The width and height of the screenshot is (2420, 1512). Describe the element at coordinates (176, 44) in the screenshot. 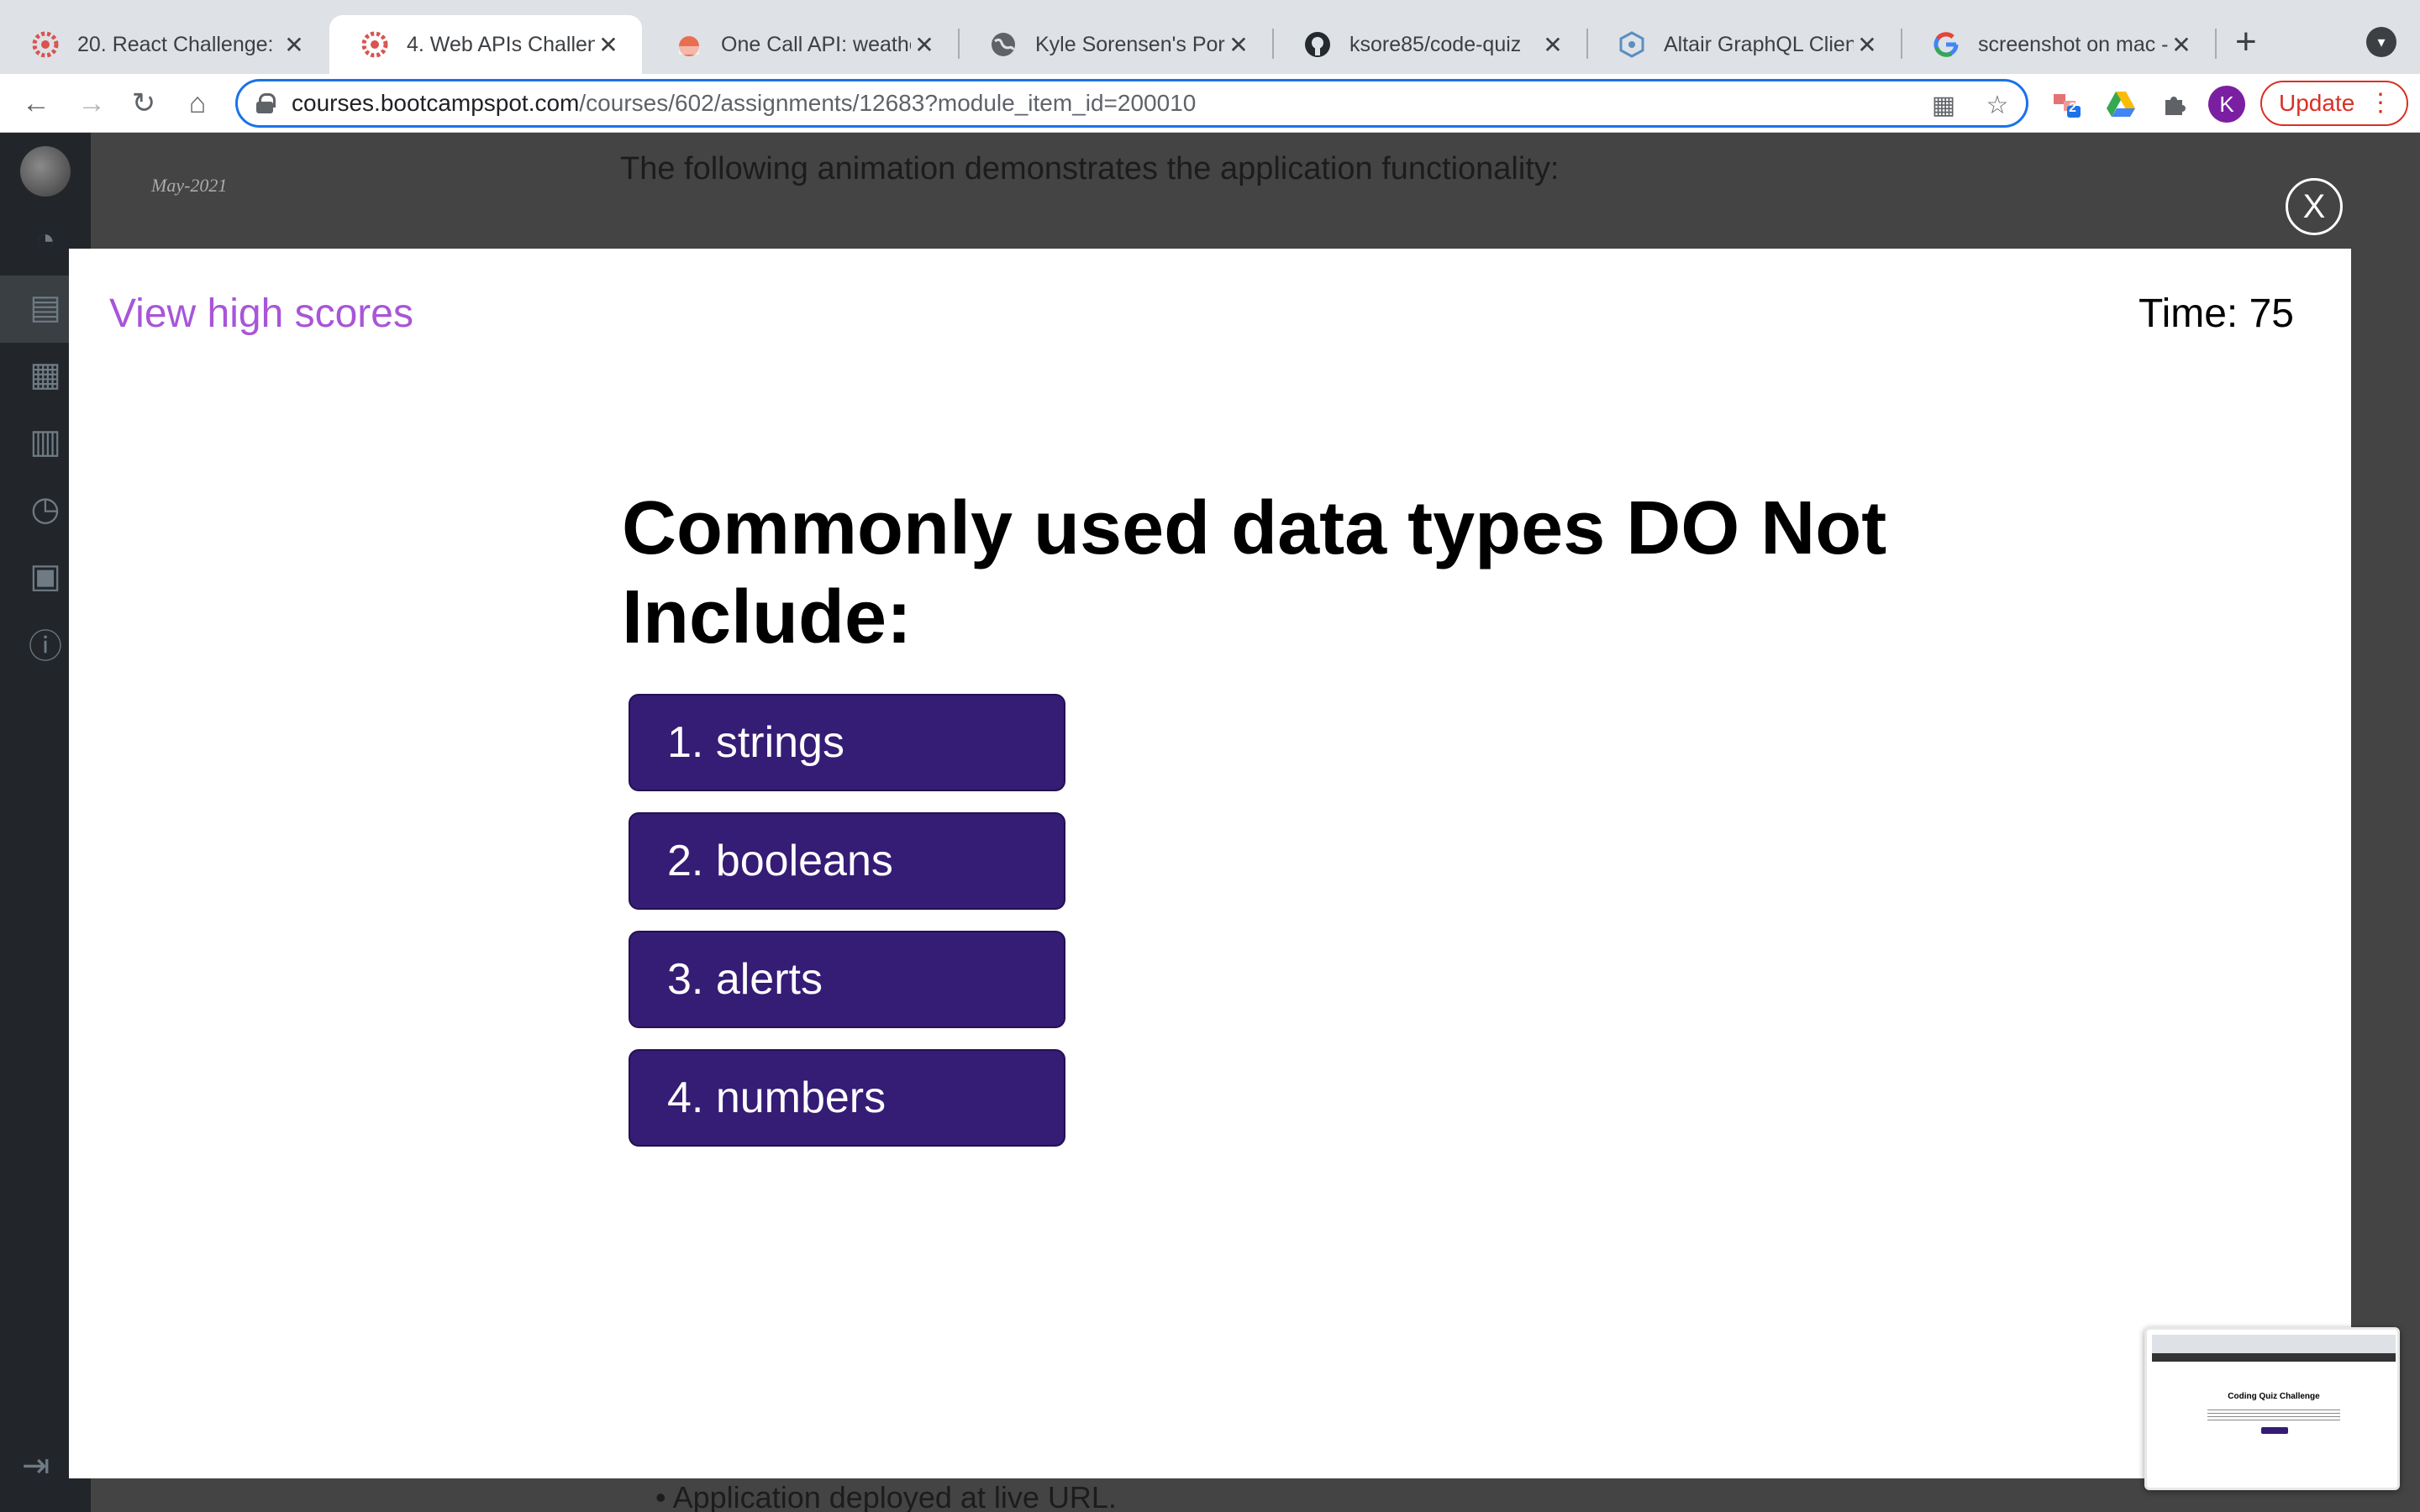

I see `tab-title: 20. React Challenge:` at that location.